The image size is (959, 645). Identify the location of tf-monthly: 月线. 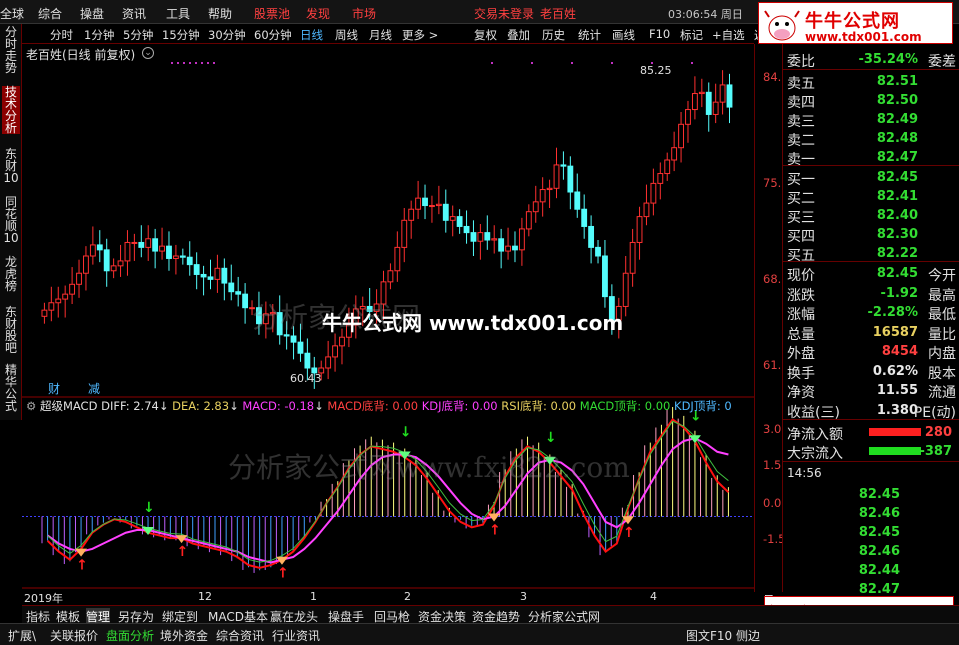
(380, 35).